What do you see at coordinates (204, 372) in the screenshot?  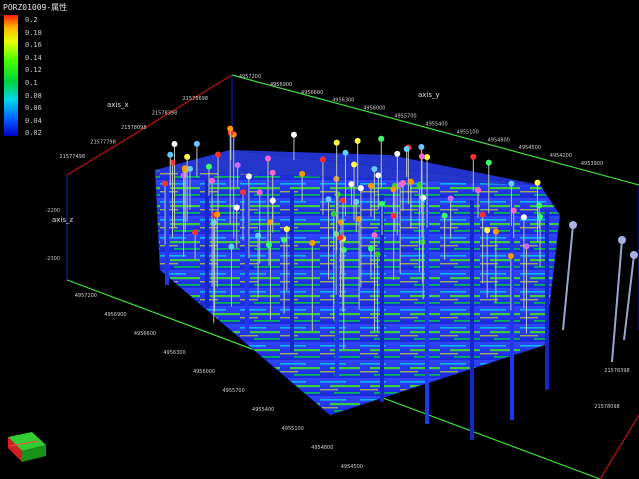 I see `y-tick: 4956000` at bounding box center [204, 372].